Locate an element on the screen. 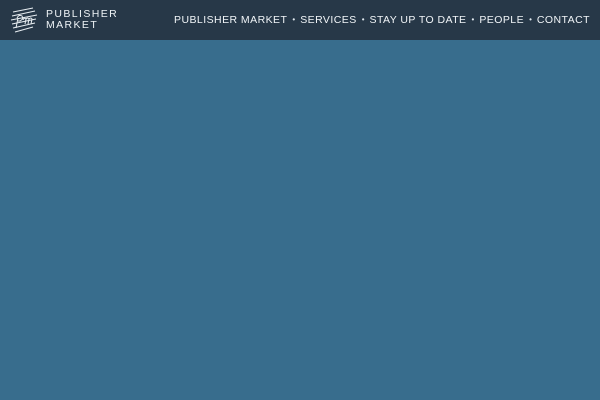 The height and width of the screenshot is (400, 600). nav-item-publisher-market: PUBLISHER MARKET is located at coordinates (230, 20).